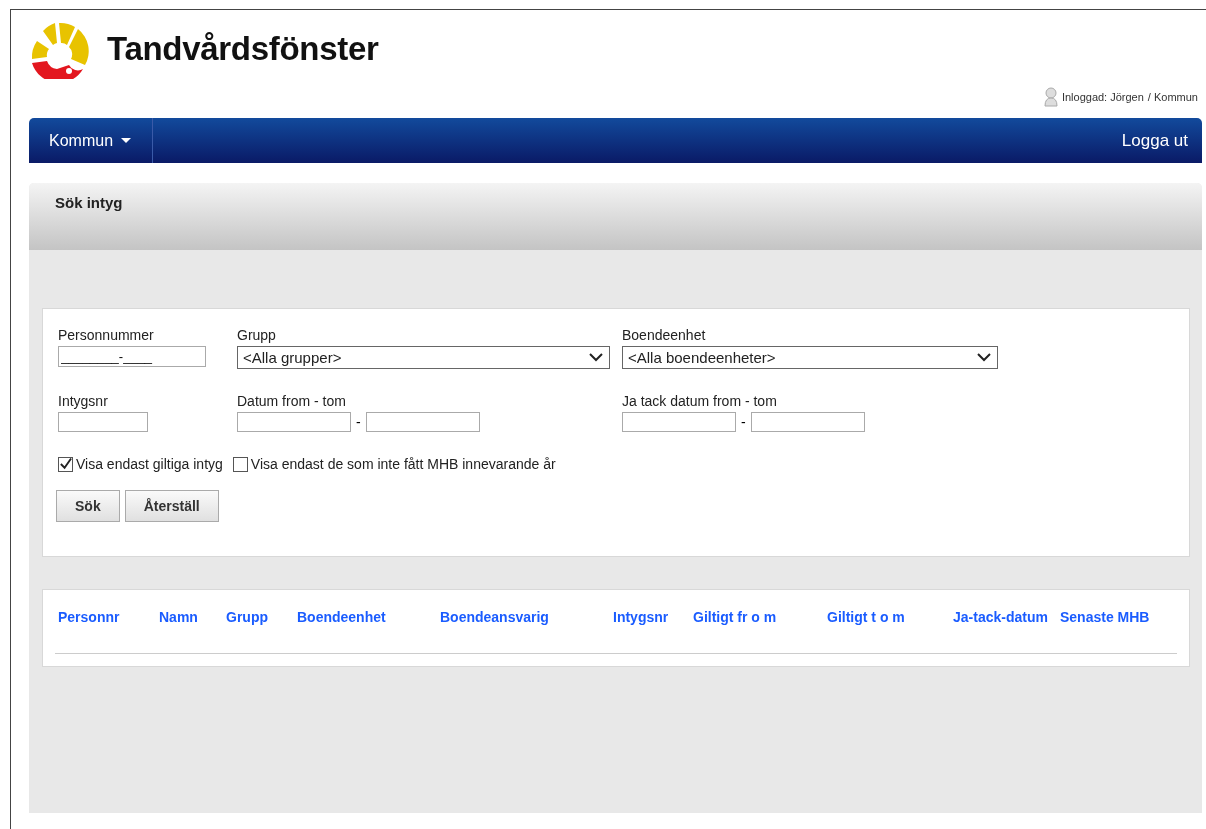 This screenshot has width=1206, height=829. I want to click on panel-title: Sök intyg, so click(89, 202).